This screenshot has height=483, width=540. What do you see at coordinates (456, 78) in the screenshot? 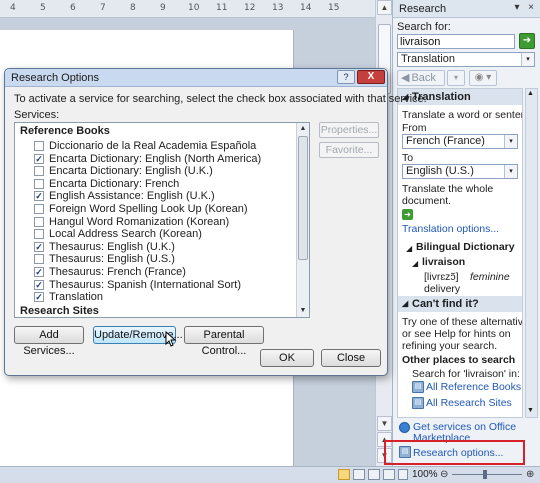
I see `back-history-dropdown: ▾` at bounding box center [456, 78].